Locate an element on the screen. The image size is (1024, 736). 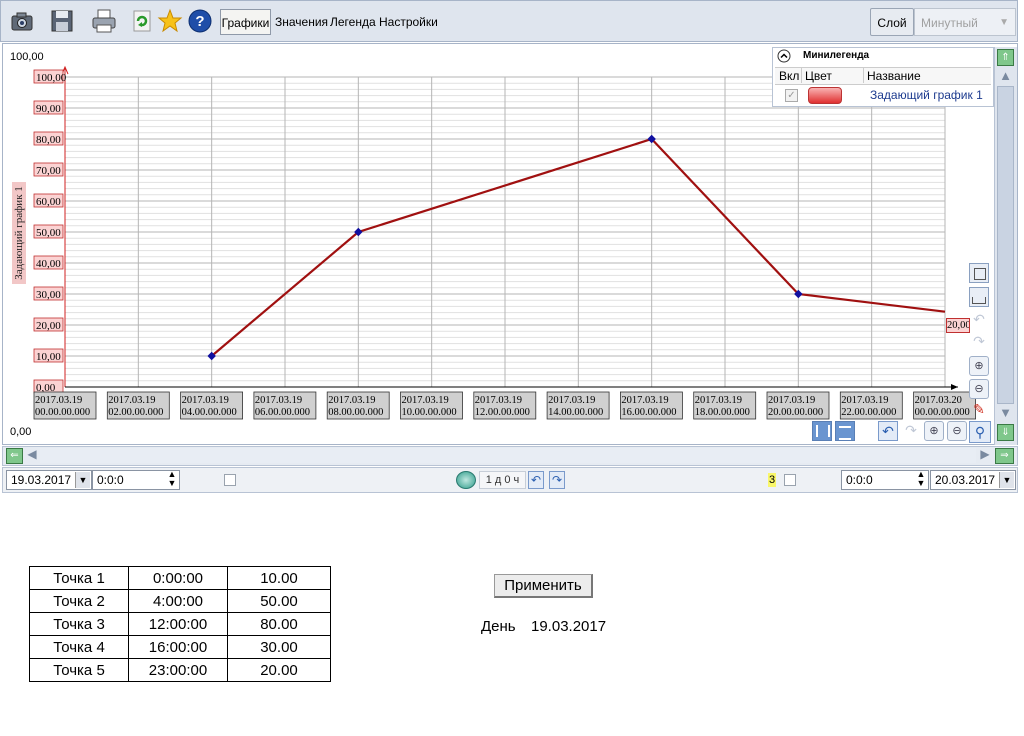
undo-icon: ↶ is located at coordinates (888, 431).